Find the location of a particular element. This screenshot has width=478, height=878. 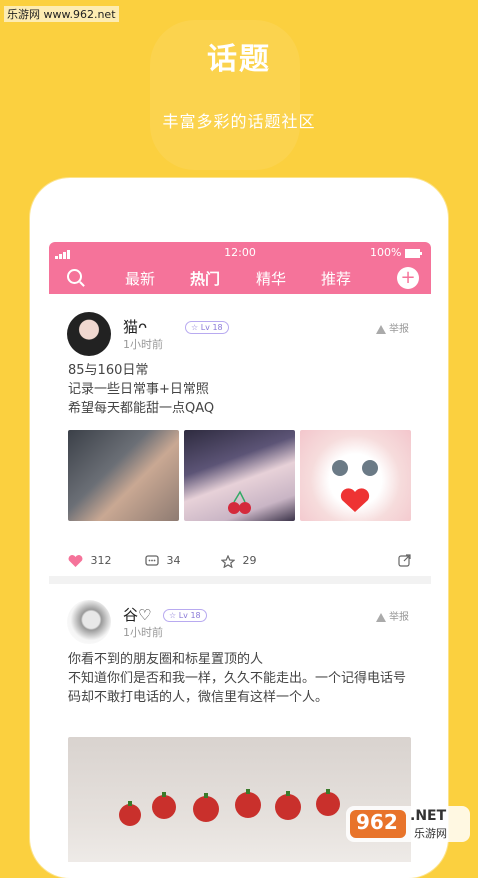

like-button: 312 is located at coordinates (90, 560).